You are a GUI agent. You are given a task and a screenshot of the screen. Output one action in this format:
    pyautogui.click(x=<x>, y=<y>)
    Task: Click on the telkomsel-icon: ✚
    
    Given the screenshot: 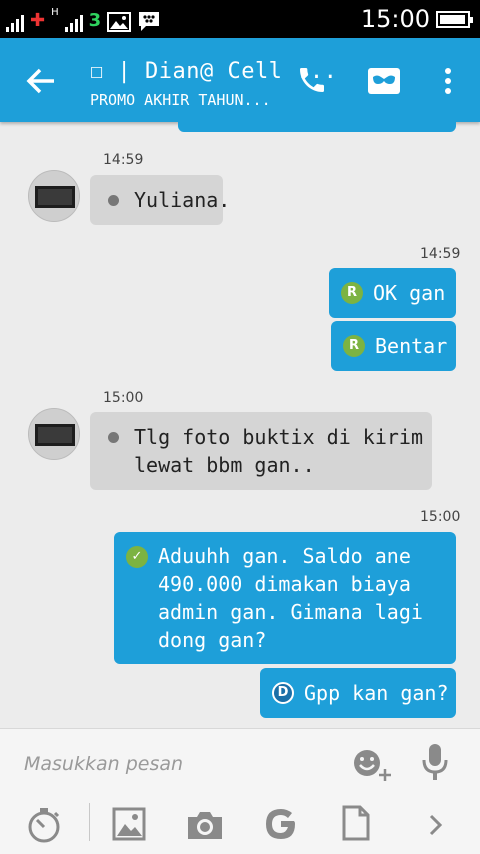 What is the action you would take?
    pyautogui.click(x=38, y=20)
    